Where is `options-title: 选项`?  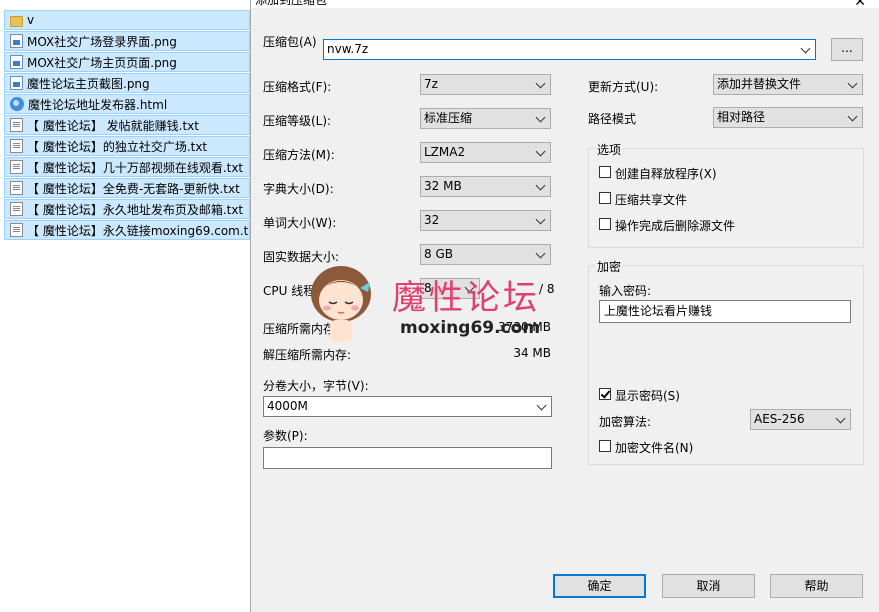
options-title: 选项 is located at coordinates (609, 149).